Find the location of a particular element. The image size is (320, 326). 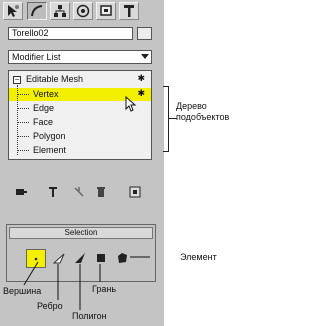

element-icon is located at coordinates (122, 257).